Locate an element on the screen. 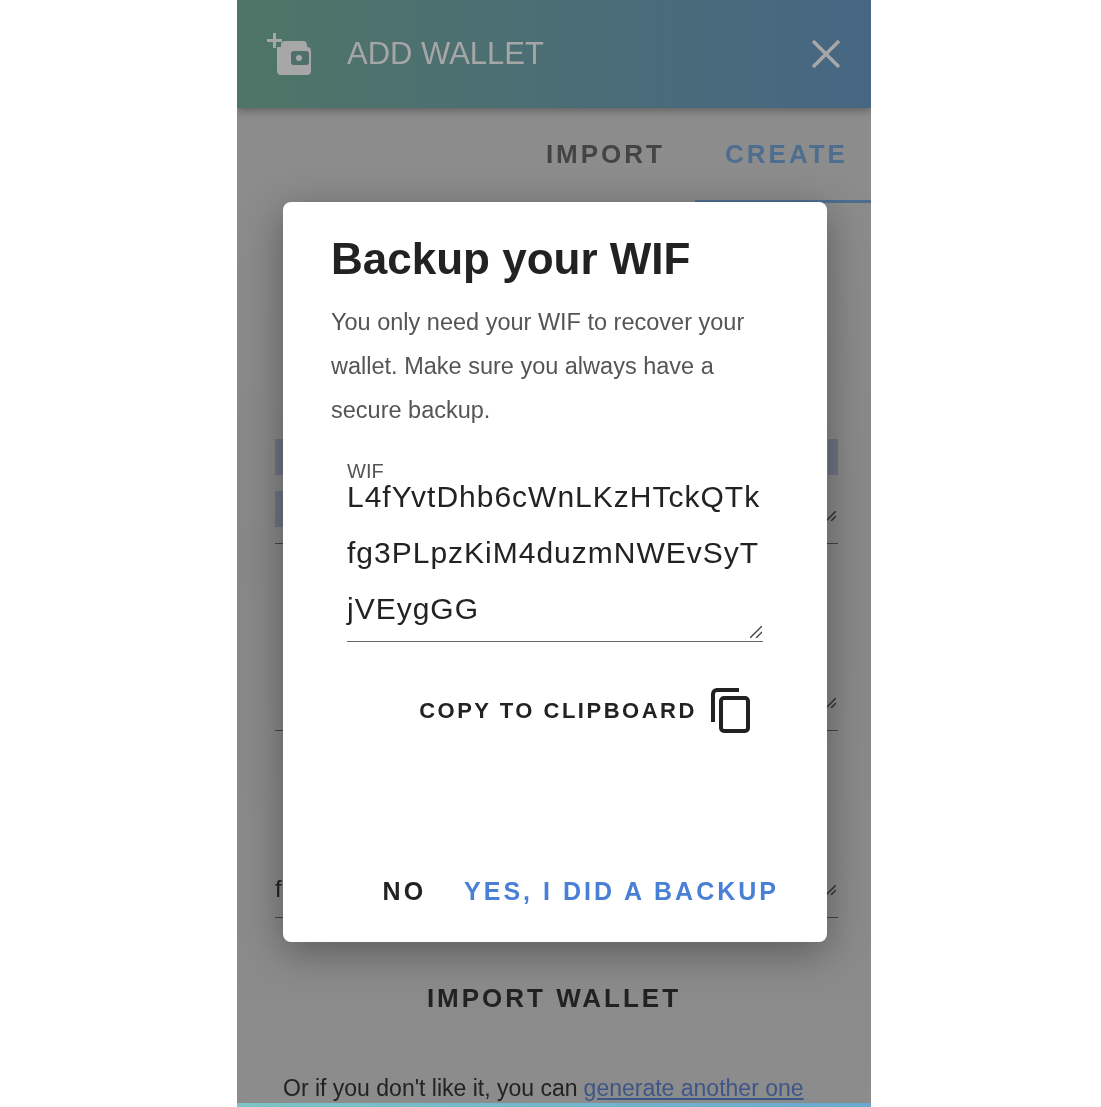 This screenshot has width=1101, height=1107. wif-field: WIF L4fYvtDhb6cWnLKzHTckQTkfg3PLpzKiM4duzmNWEvSyTjVEygGG is located at coordinates (555, 551).